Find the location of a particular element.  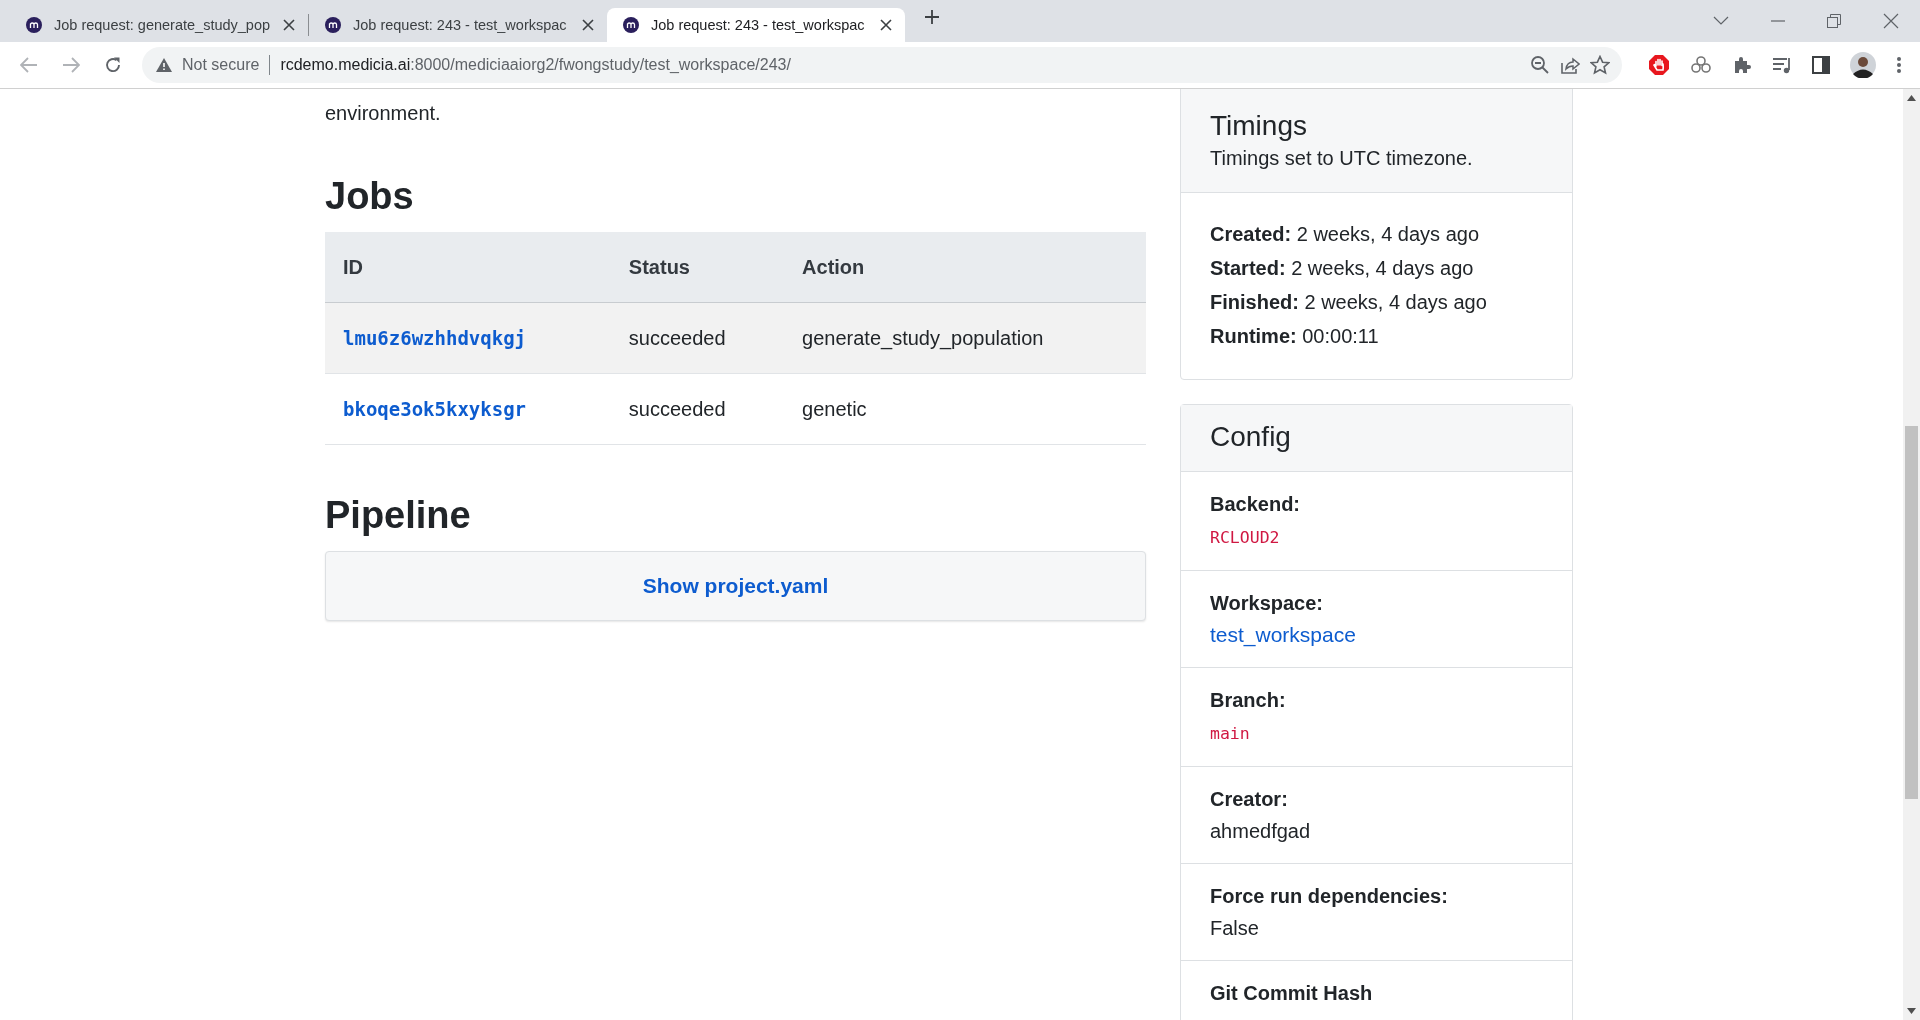

field-label: Force run dependencies: is located at coordinates (1329, 896).